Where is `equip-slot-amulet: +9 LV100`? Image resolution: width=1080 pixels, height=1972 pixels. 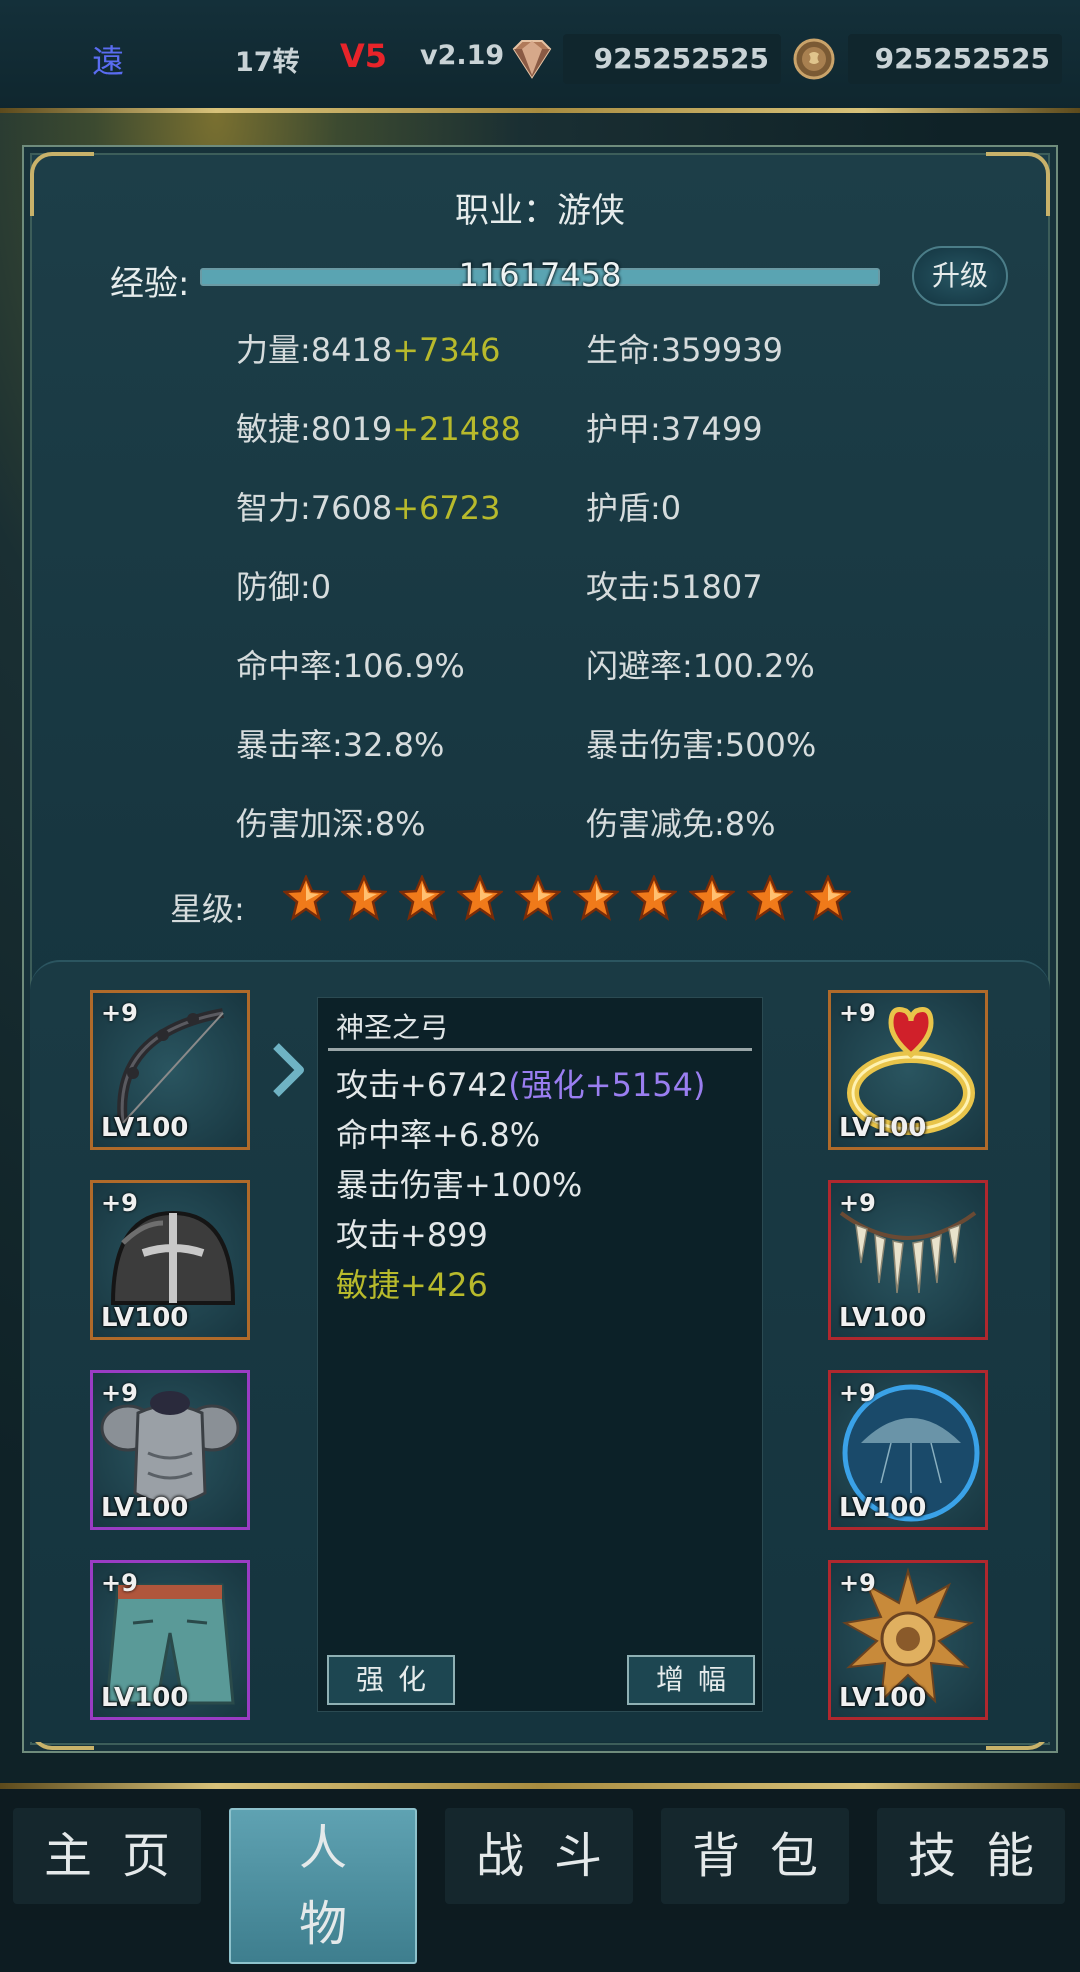
equip-slot-amulet: +9 LV100 is located at coordinates (908, 1640).